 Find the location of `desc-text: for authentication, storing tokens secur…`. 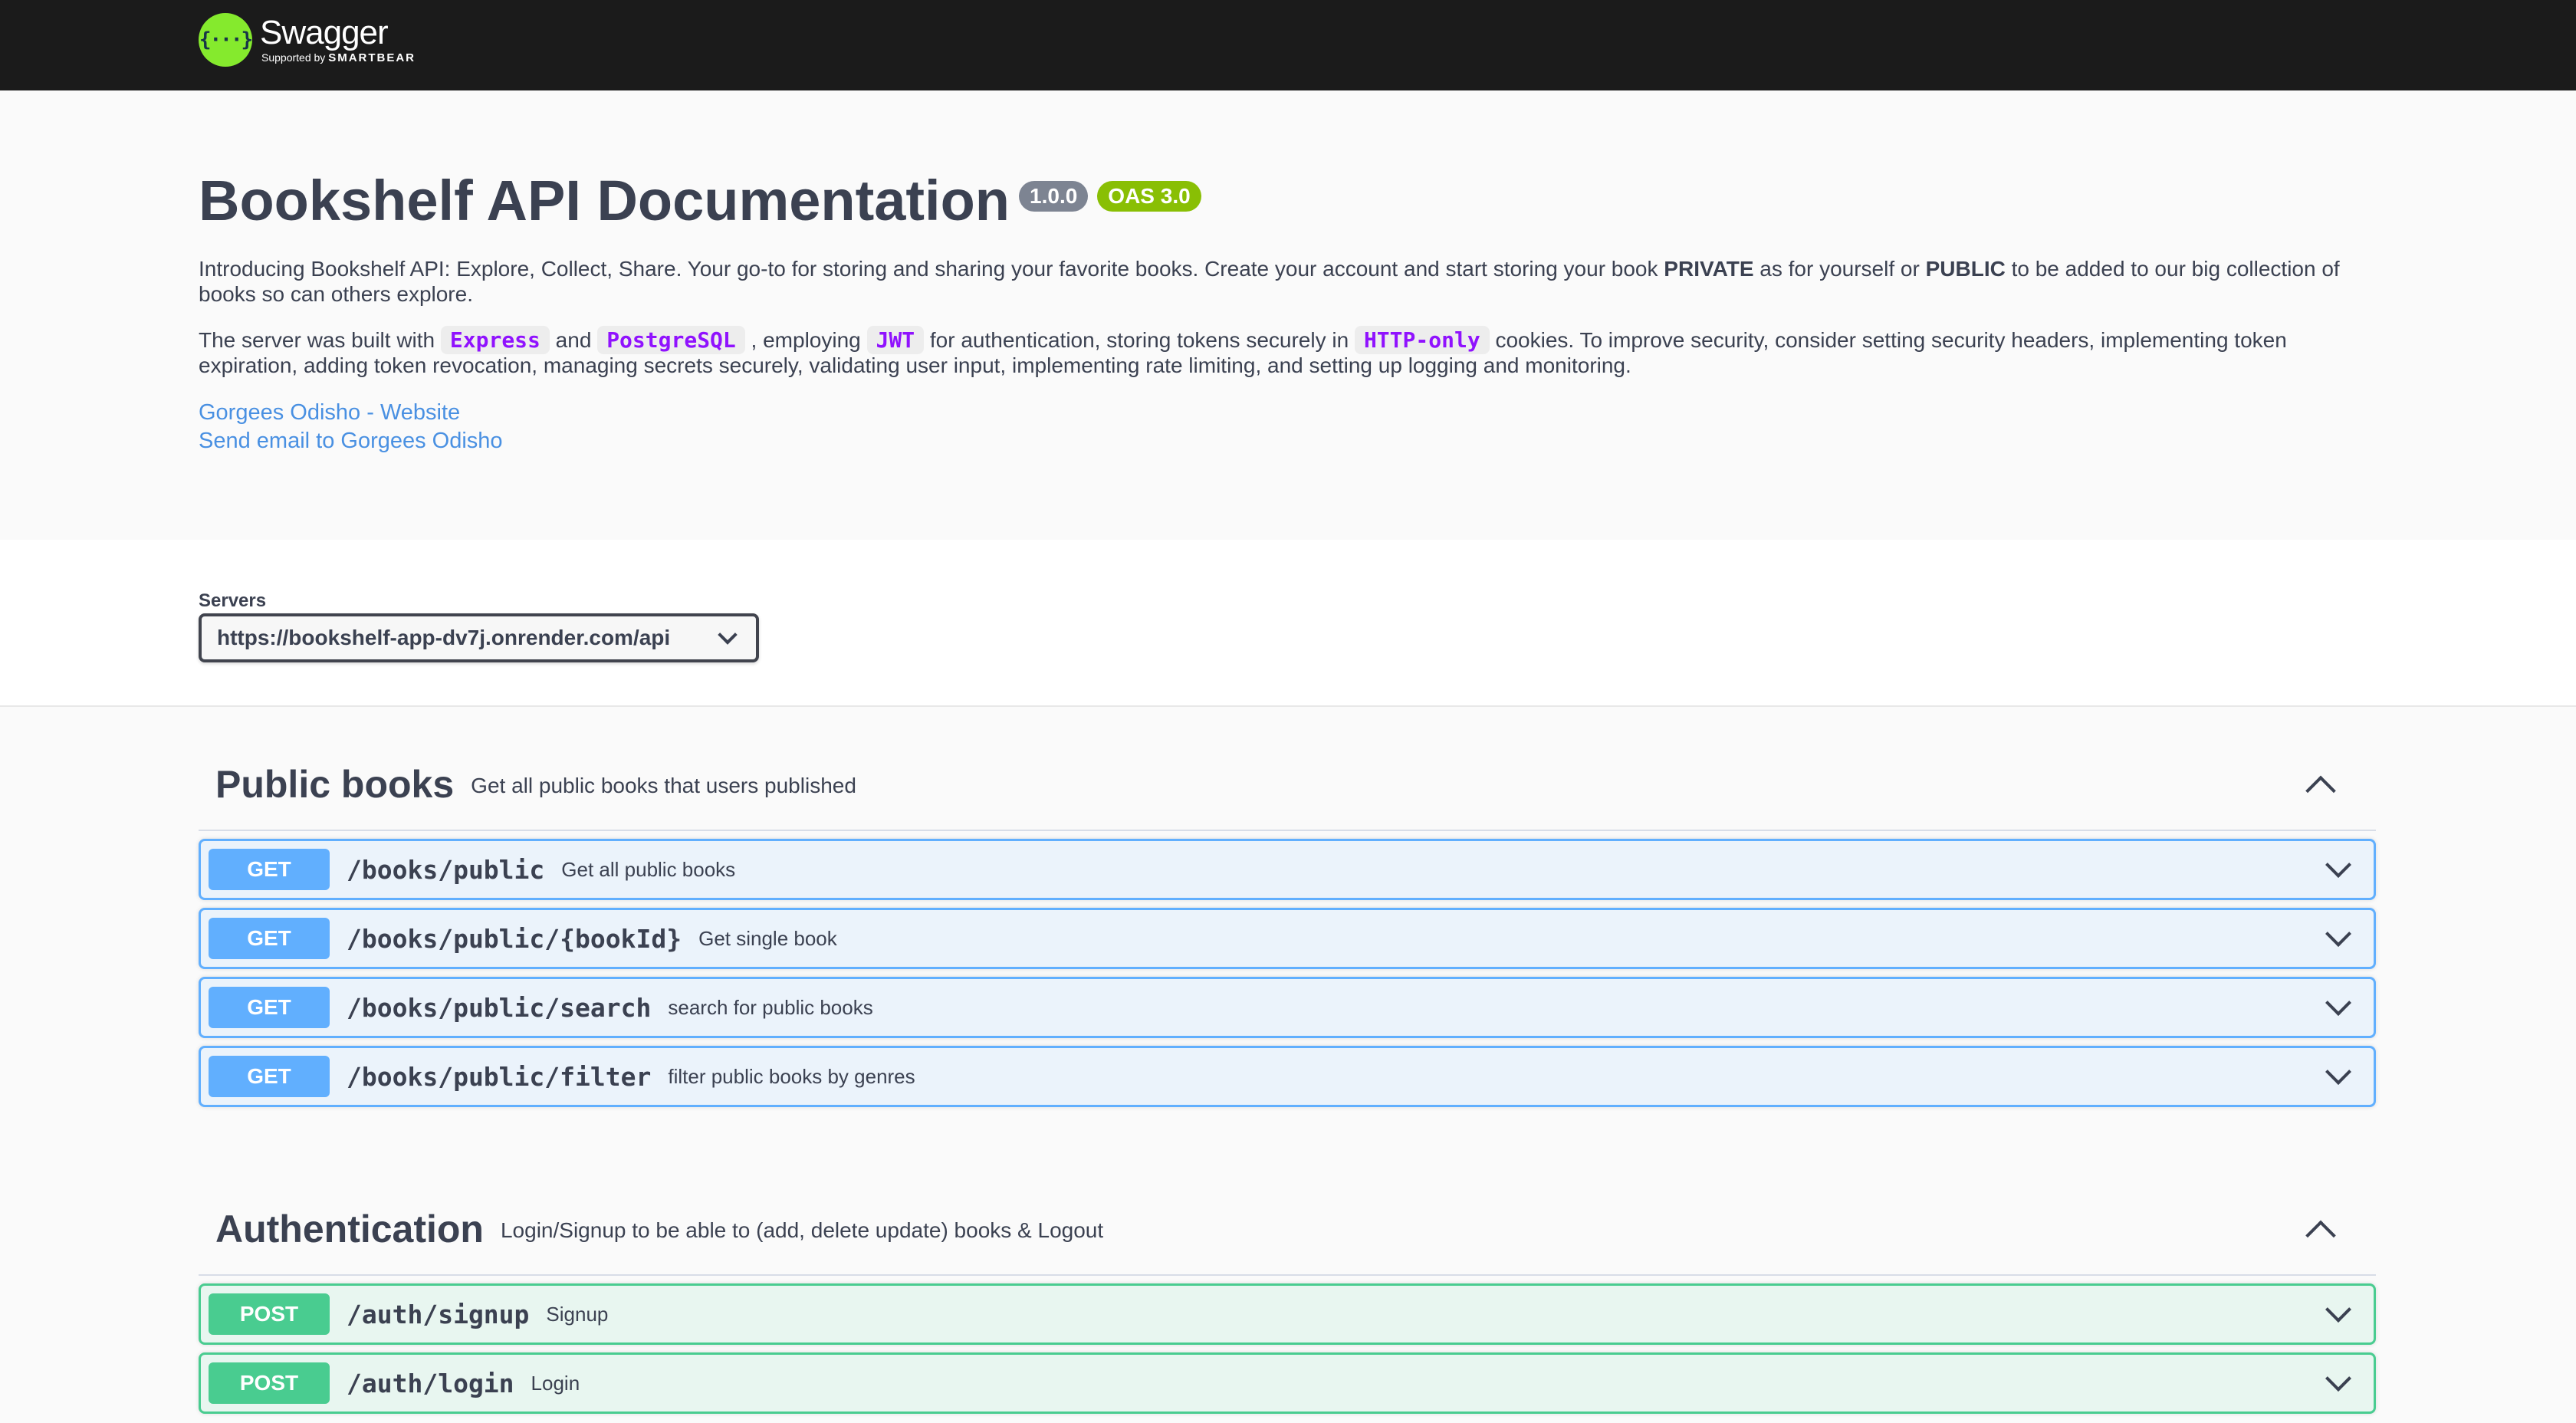

desc-text: for authentication, storing tokens secur… is located at coordinates (1139, 340).